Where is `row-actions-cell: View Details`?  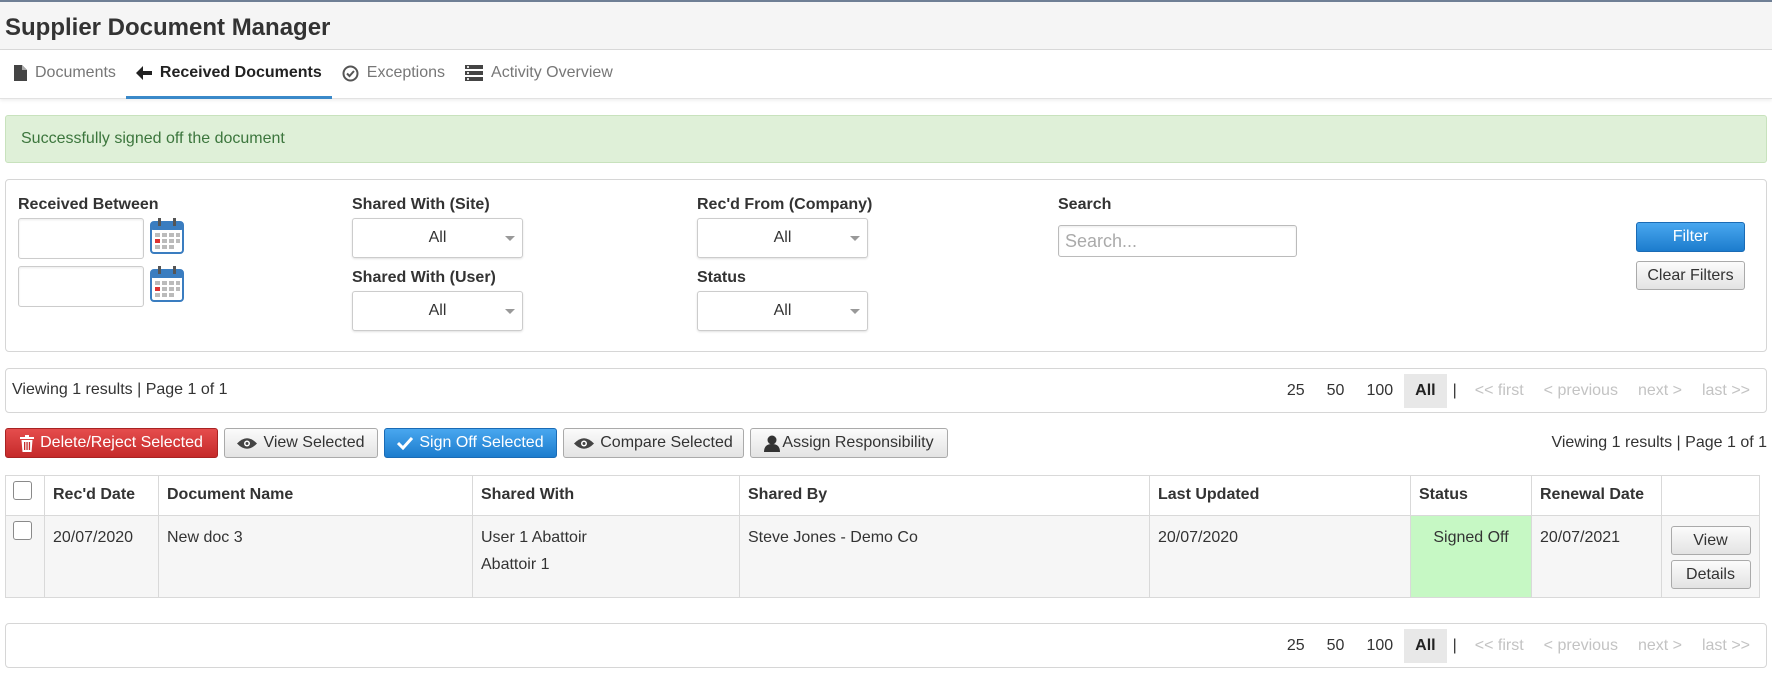
row-actions-cell: View Details is located at coordinates (1710, 556).